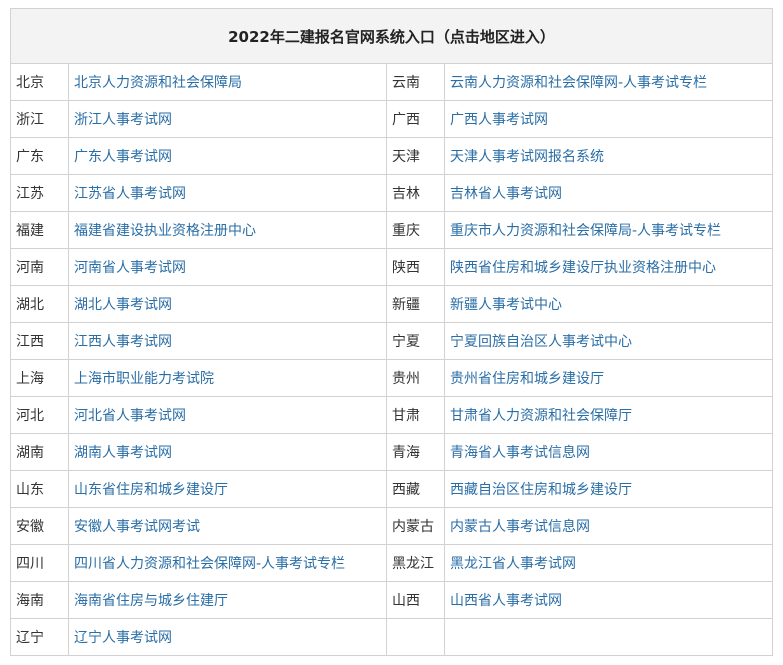 This screenshot has width=783, height=665. What do you see at coordinates (608, 526) in the screenshot?
I see `region-link: 内蒙古人事考试信息网` at bounding box center [608, 526].